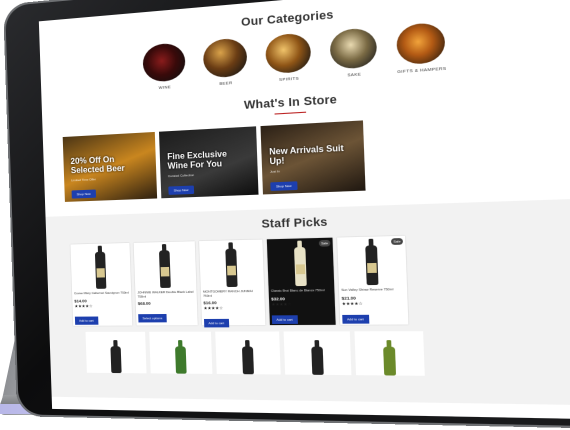  I want to click on promo-subtext: Curated Collection, so click(181, 175).